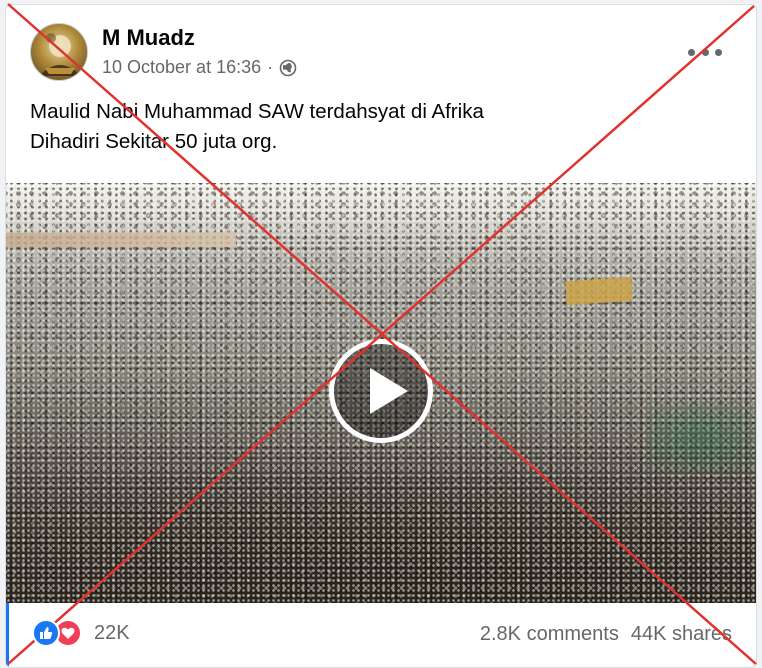 Image resolution: width=762 pixels, height=668 pixels. I want to click on post-timestamp: 10 October at 16:36, so click(181, 67).